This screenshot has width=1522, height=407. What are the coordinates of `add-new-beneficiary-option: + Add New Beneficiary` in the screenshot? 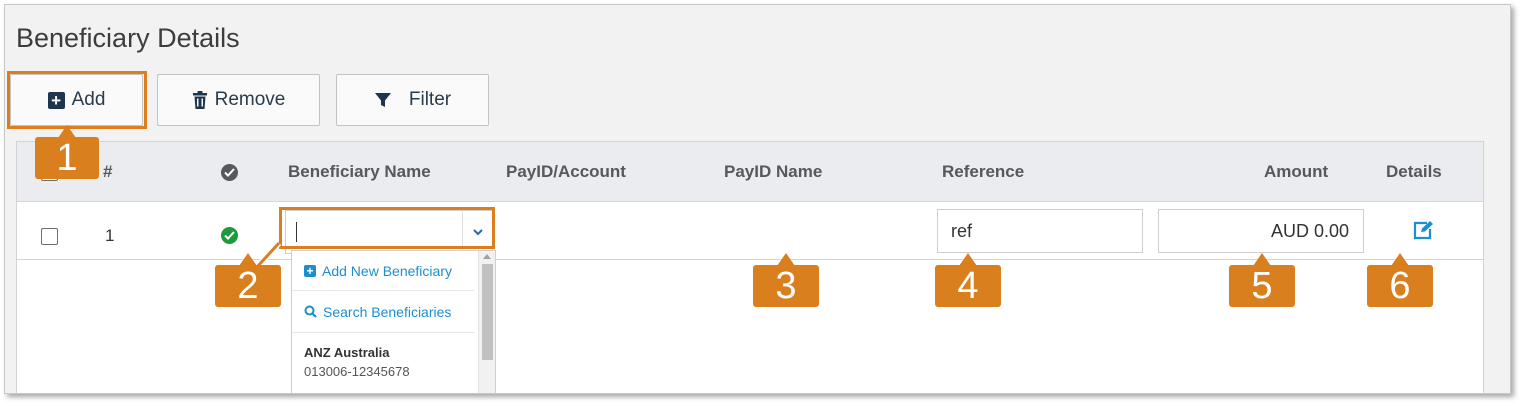 It's located at (383, 271).